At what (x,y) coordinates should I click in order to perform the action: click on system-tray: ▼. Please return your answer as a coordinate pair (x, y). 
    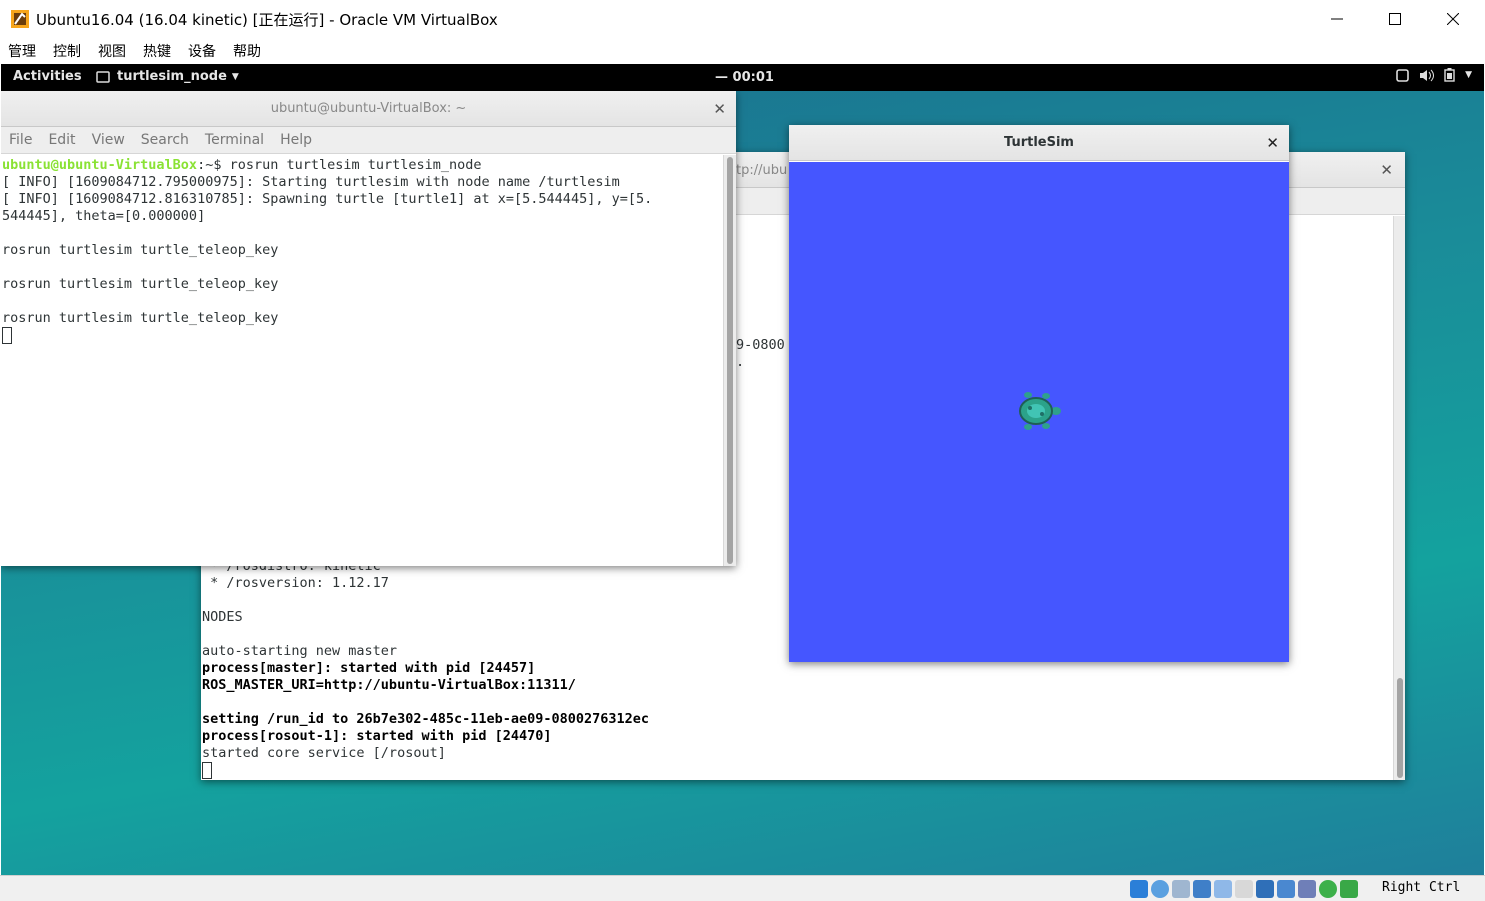
    Looking at the image, I should click on (1434, 75).